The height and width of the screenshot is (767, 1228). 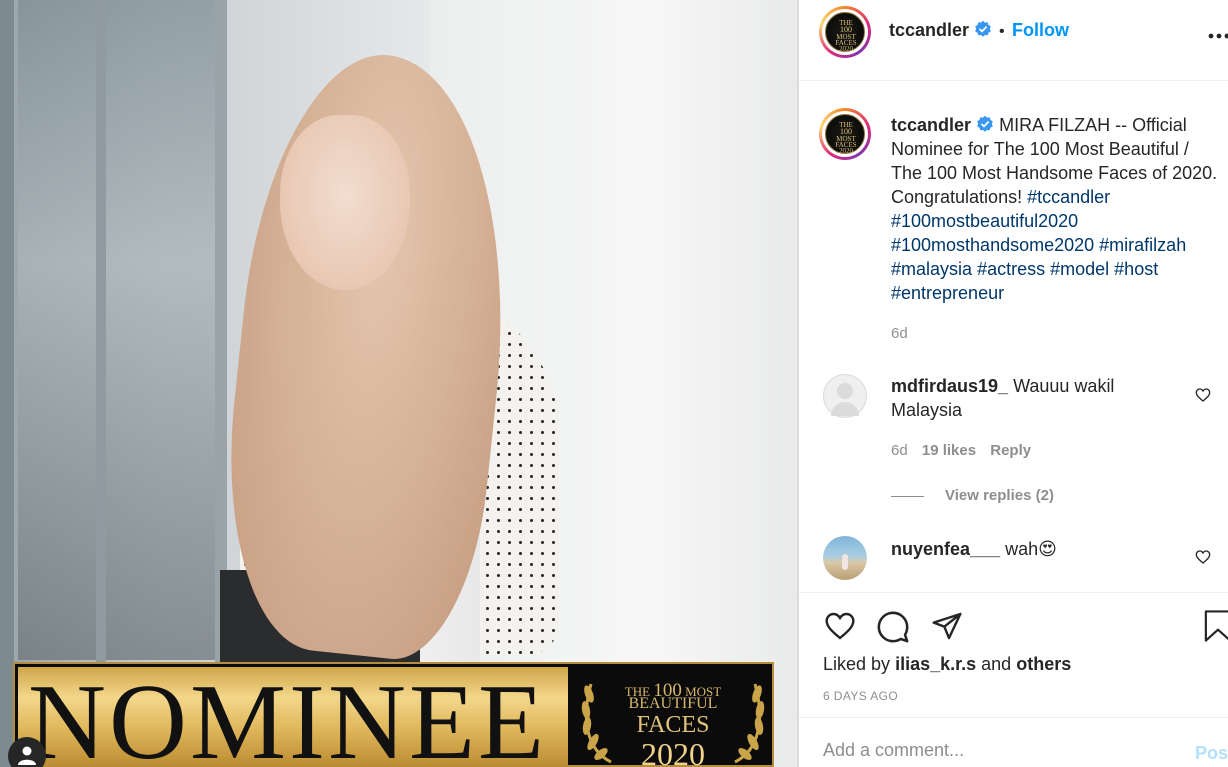 I want to click on header-avatar: THE 100 MOST FACES 2020, so click(x=845, y=32).